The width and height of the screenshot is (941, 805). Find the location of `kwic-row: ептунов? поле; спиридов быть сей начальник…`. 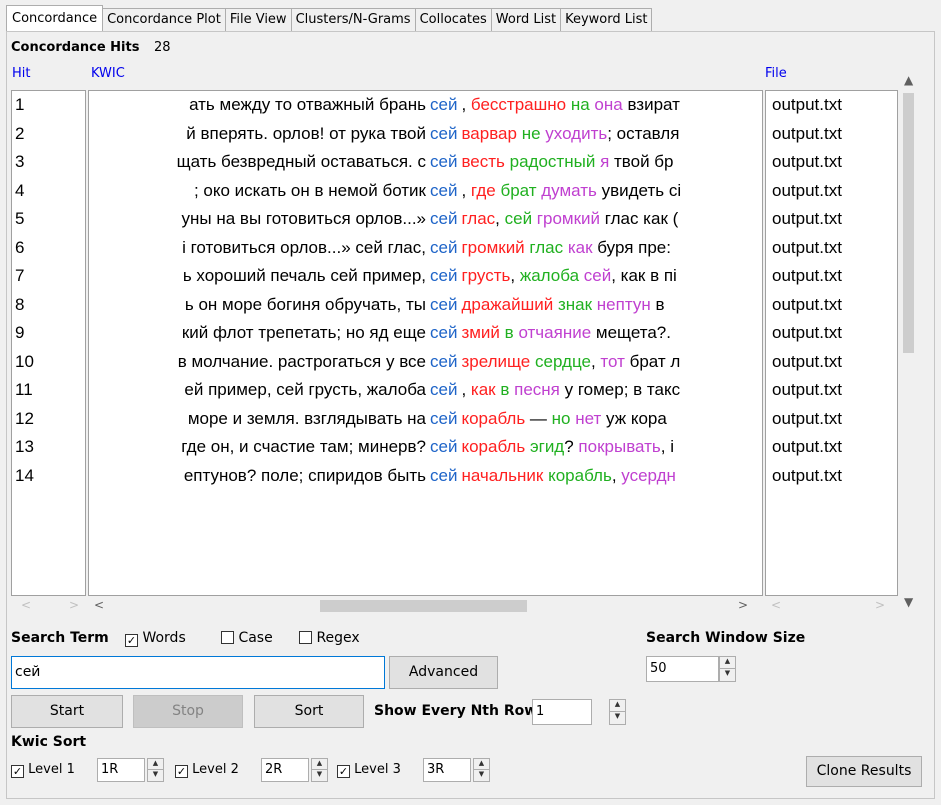

kwic-row: ептунов? поле; спиридов быть сей начальник… is located at coordinates (425, 476).